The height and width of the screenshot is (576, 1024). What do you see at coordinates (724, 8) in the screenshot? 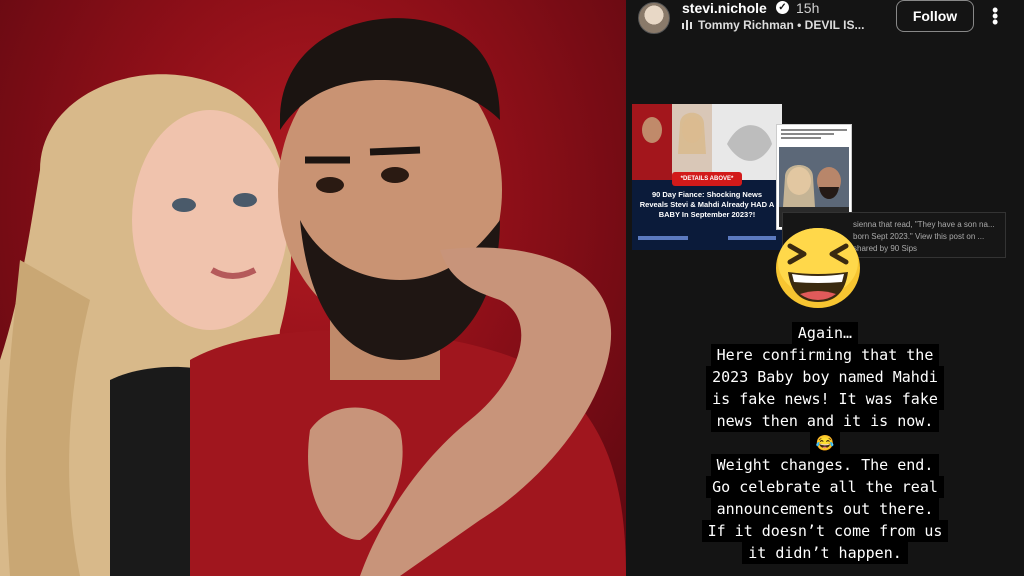
I see `username: stevi.nichole` at bounding box center [724, 8].